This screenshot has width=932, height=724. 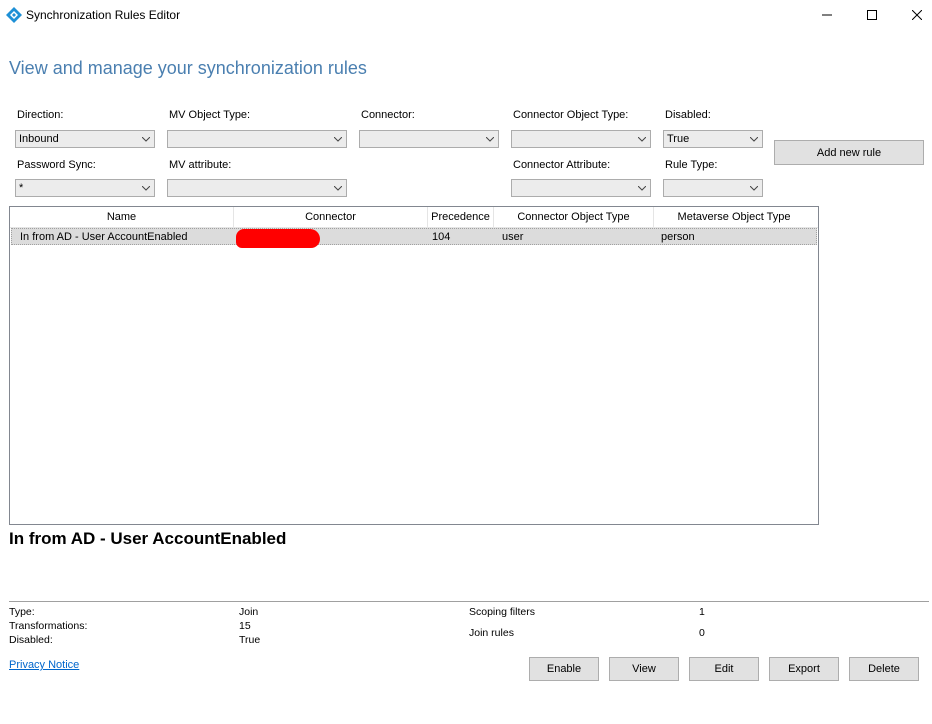 I want to click on minimize-icon, so click(x=827, y=15).